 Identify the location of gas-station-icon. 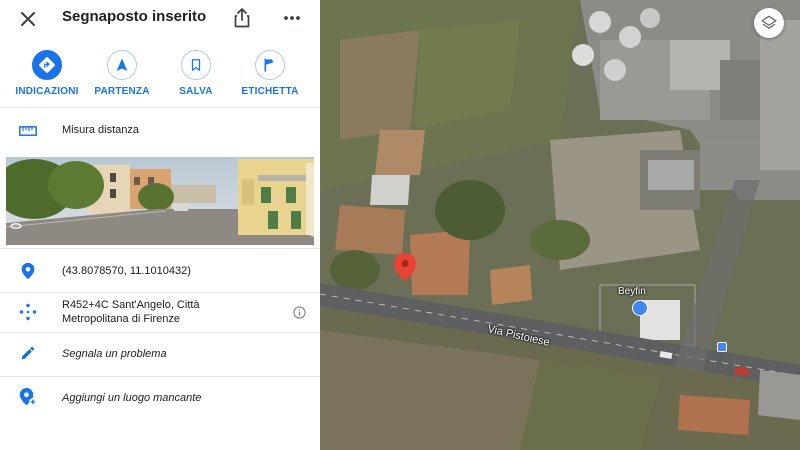
(640, 308).